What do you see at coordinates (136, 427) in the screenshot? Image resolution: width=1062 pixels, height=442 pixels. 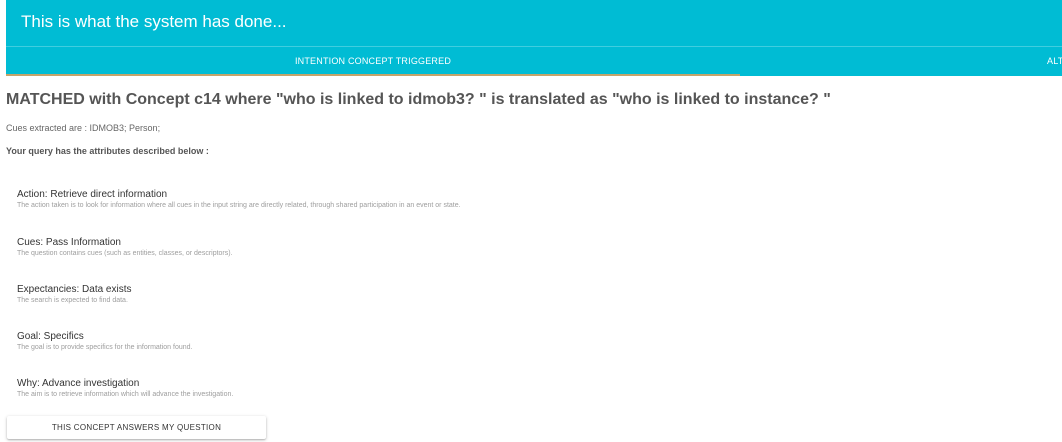 I see `concept-answers-question-button: THIS CONCEPT ANSWERS MY QUESTION` at bounding box center [136, 427].